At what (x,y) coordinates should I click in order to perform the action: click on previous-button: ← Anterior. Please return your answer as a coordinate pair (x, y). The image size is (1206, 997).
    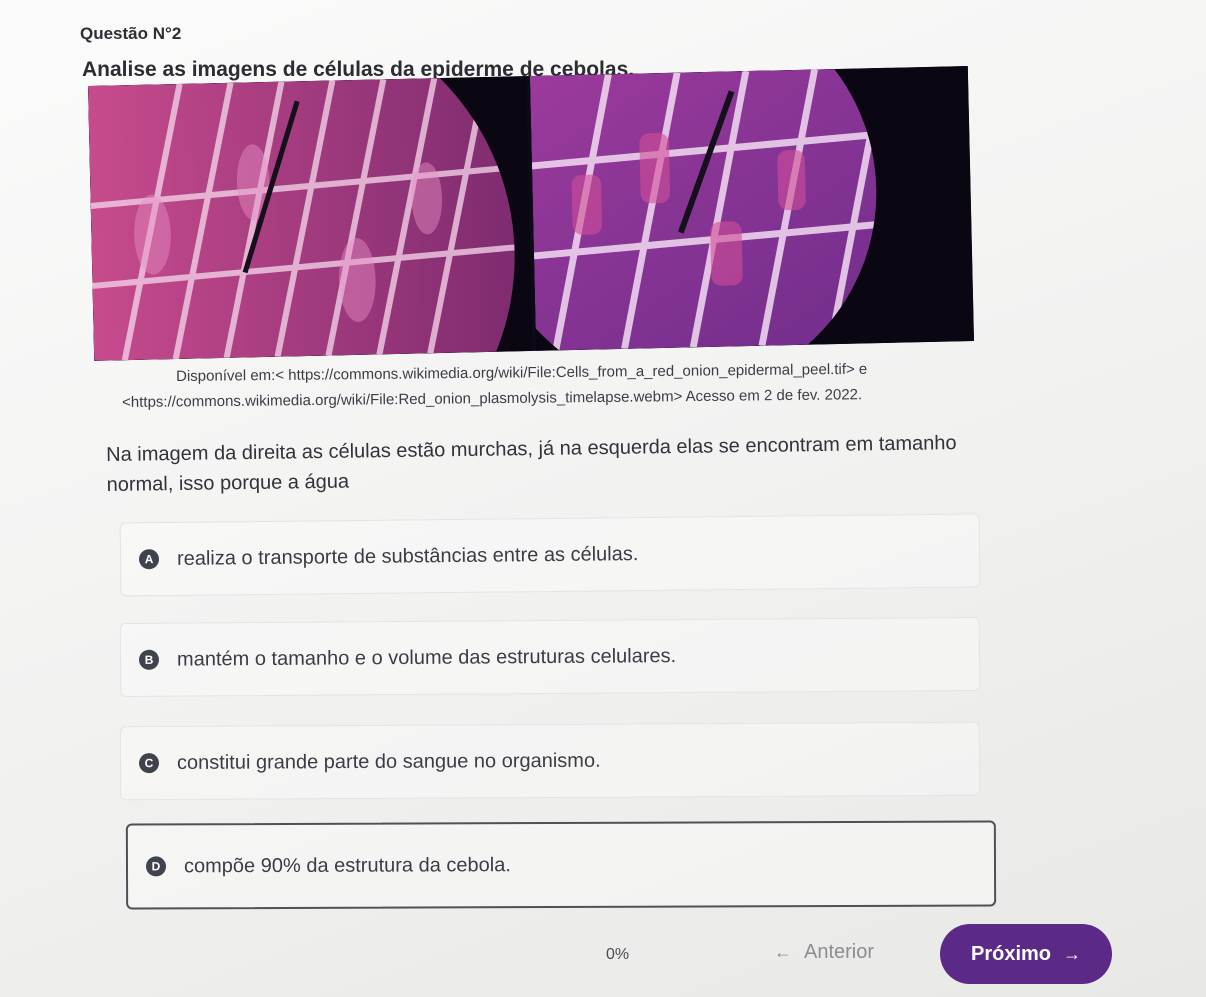
    Looking at the image, I should click on (824, 952).